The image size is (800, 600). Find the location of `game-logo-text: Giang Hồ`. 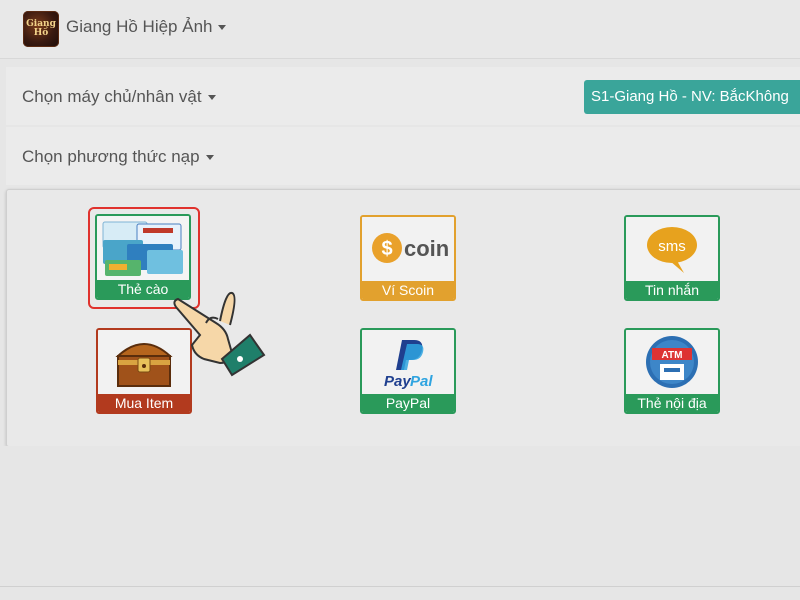

game-logo-text: Giang Hồ is located at coordinates (41, 28).